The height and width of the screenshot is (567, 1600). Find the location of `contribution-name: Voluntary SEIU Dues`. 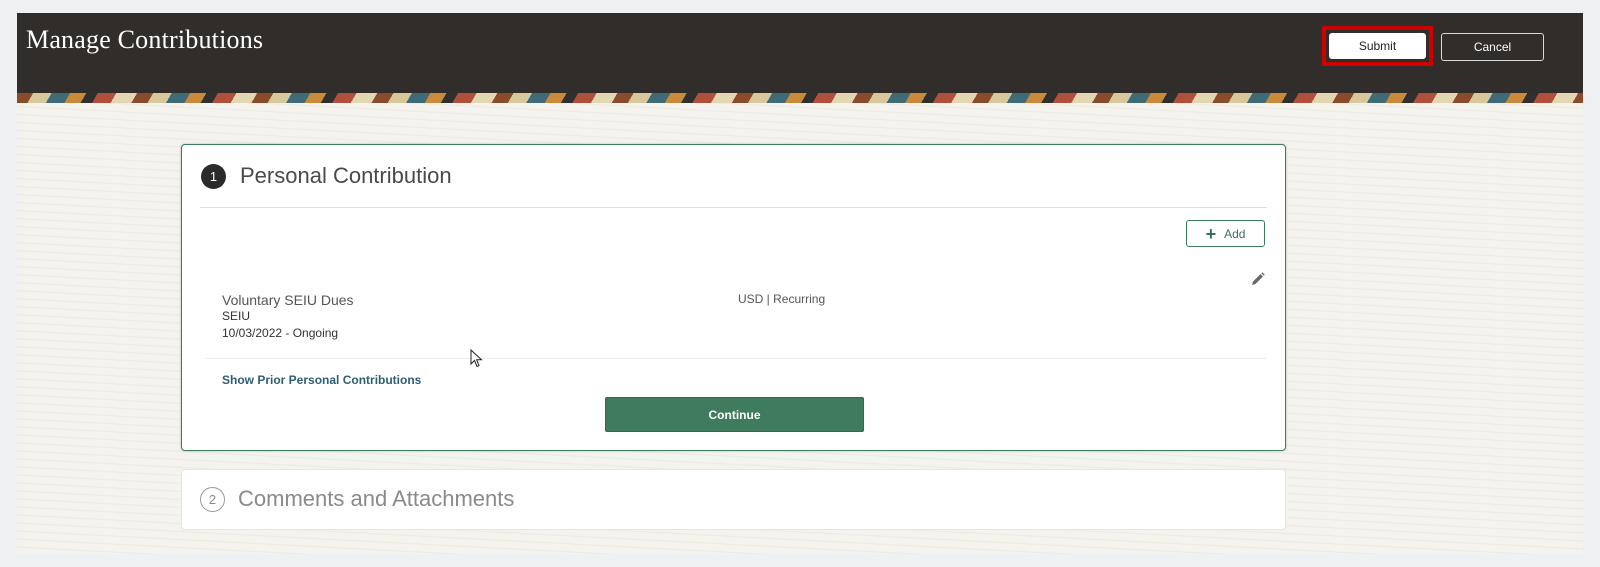

contribution-name: Voluntary SEIU Dues is located at coordinates (288, 300).